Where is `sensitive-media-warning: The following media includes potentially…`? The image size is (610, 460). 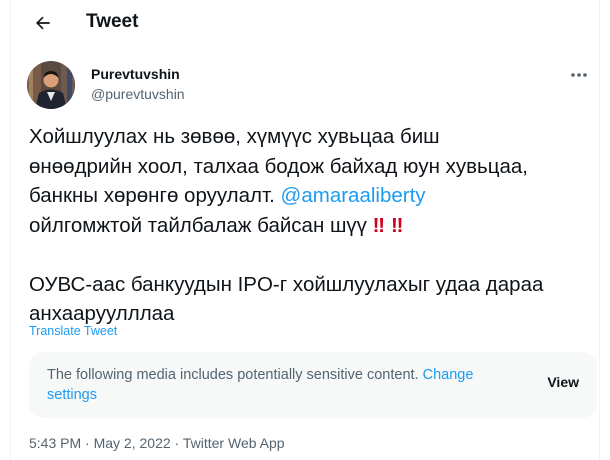
sensitive-media-warning: The following media includes potentially… is located at coordinates (313, 385).